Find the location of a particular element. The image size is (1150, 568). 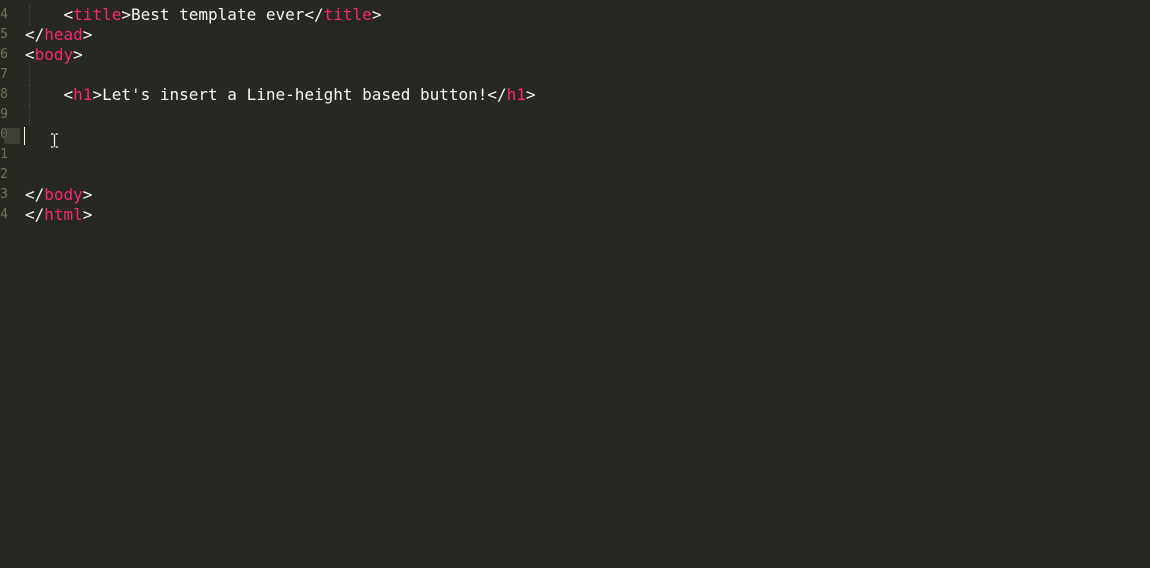

code-line: </head> is located at coordinates (585, 35).